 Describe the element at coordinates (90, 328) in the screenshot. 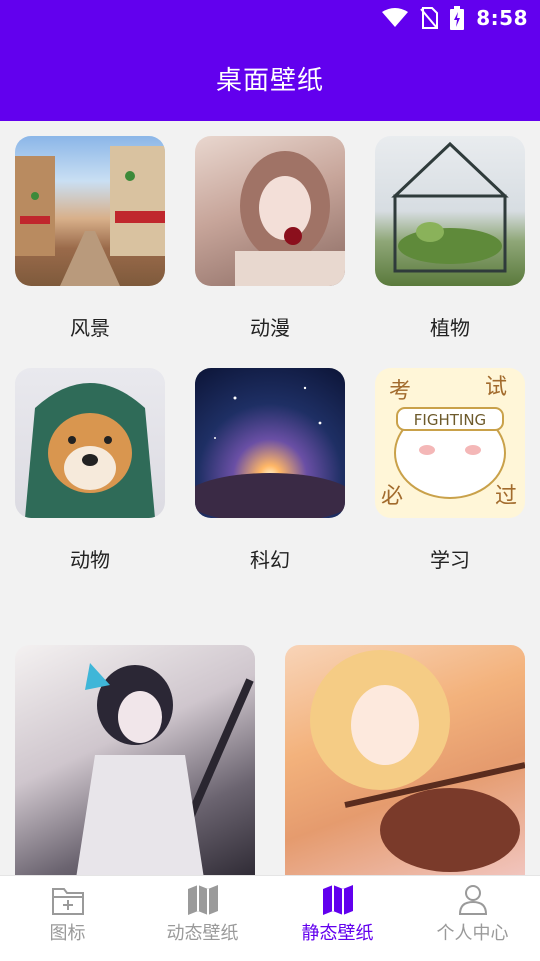

I see `category-label: 风景` at that location.